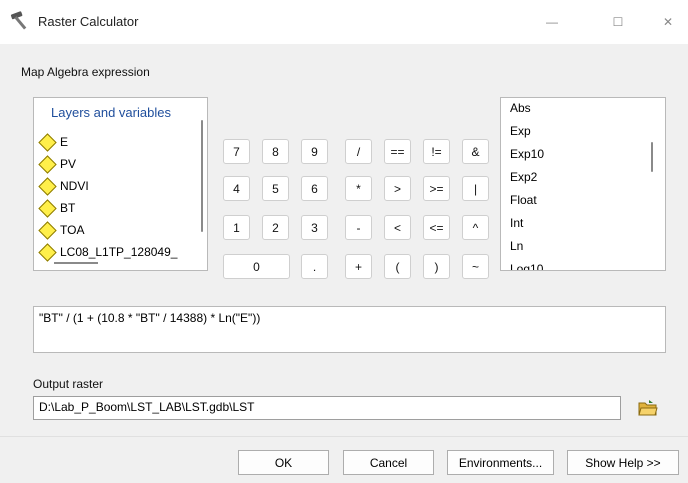 This screenshot has height=483, width=688. What do you see at coordinates (397, 151) in the screenshot?
I see `key-equals: ==` at bounding box center [397, 151].